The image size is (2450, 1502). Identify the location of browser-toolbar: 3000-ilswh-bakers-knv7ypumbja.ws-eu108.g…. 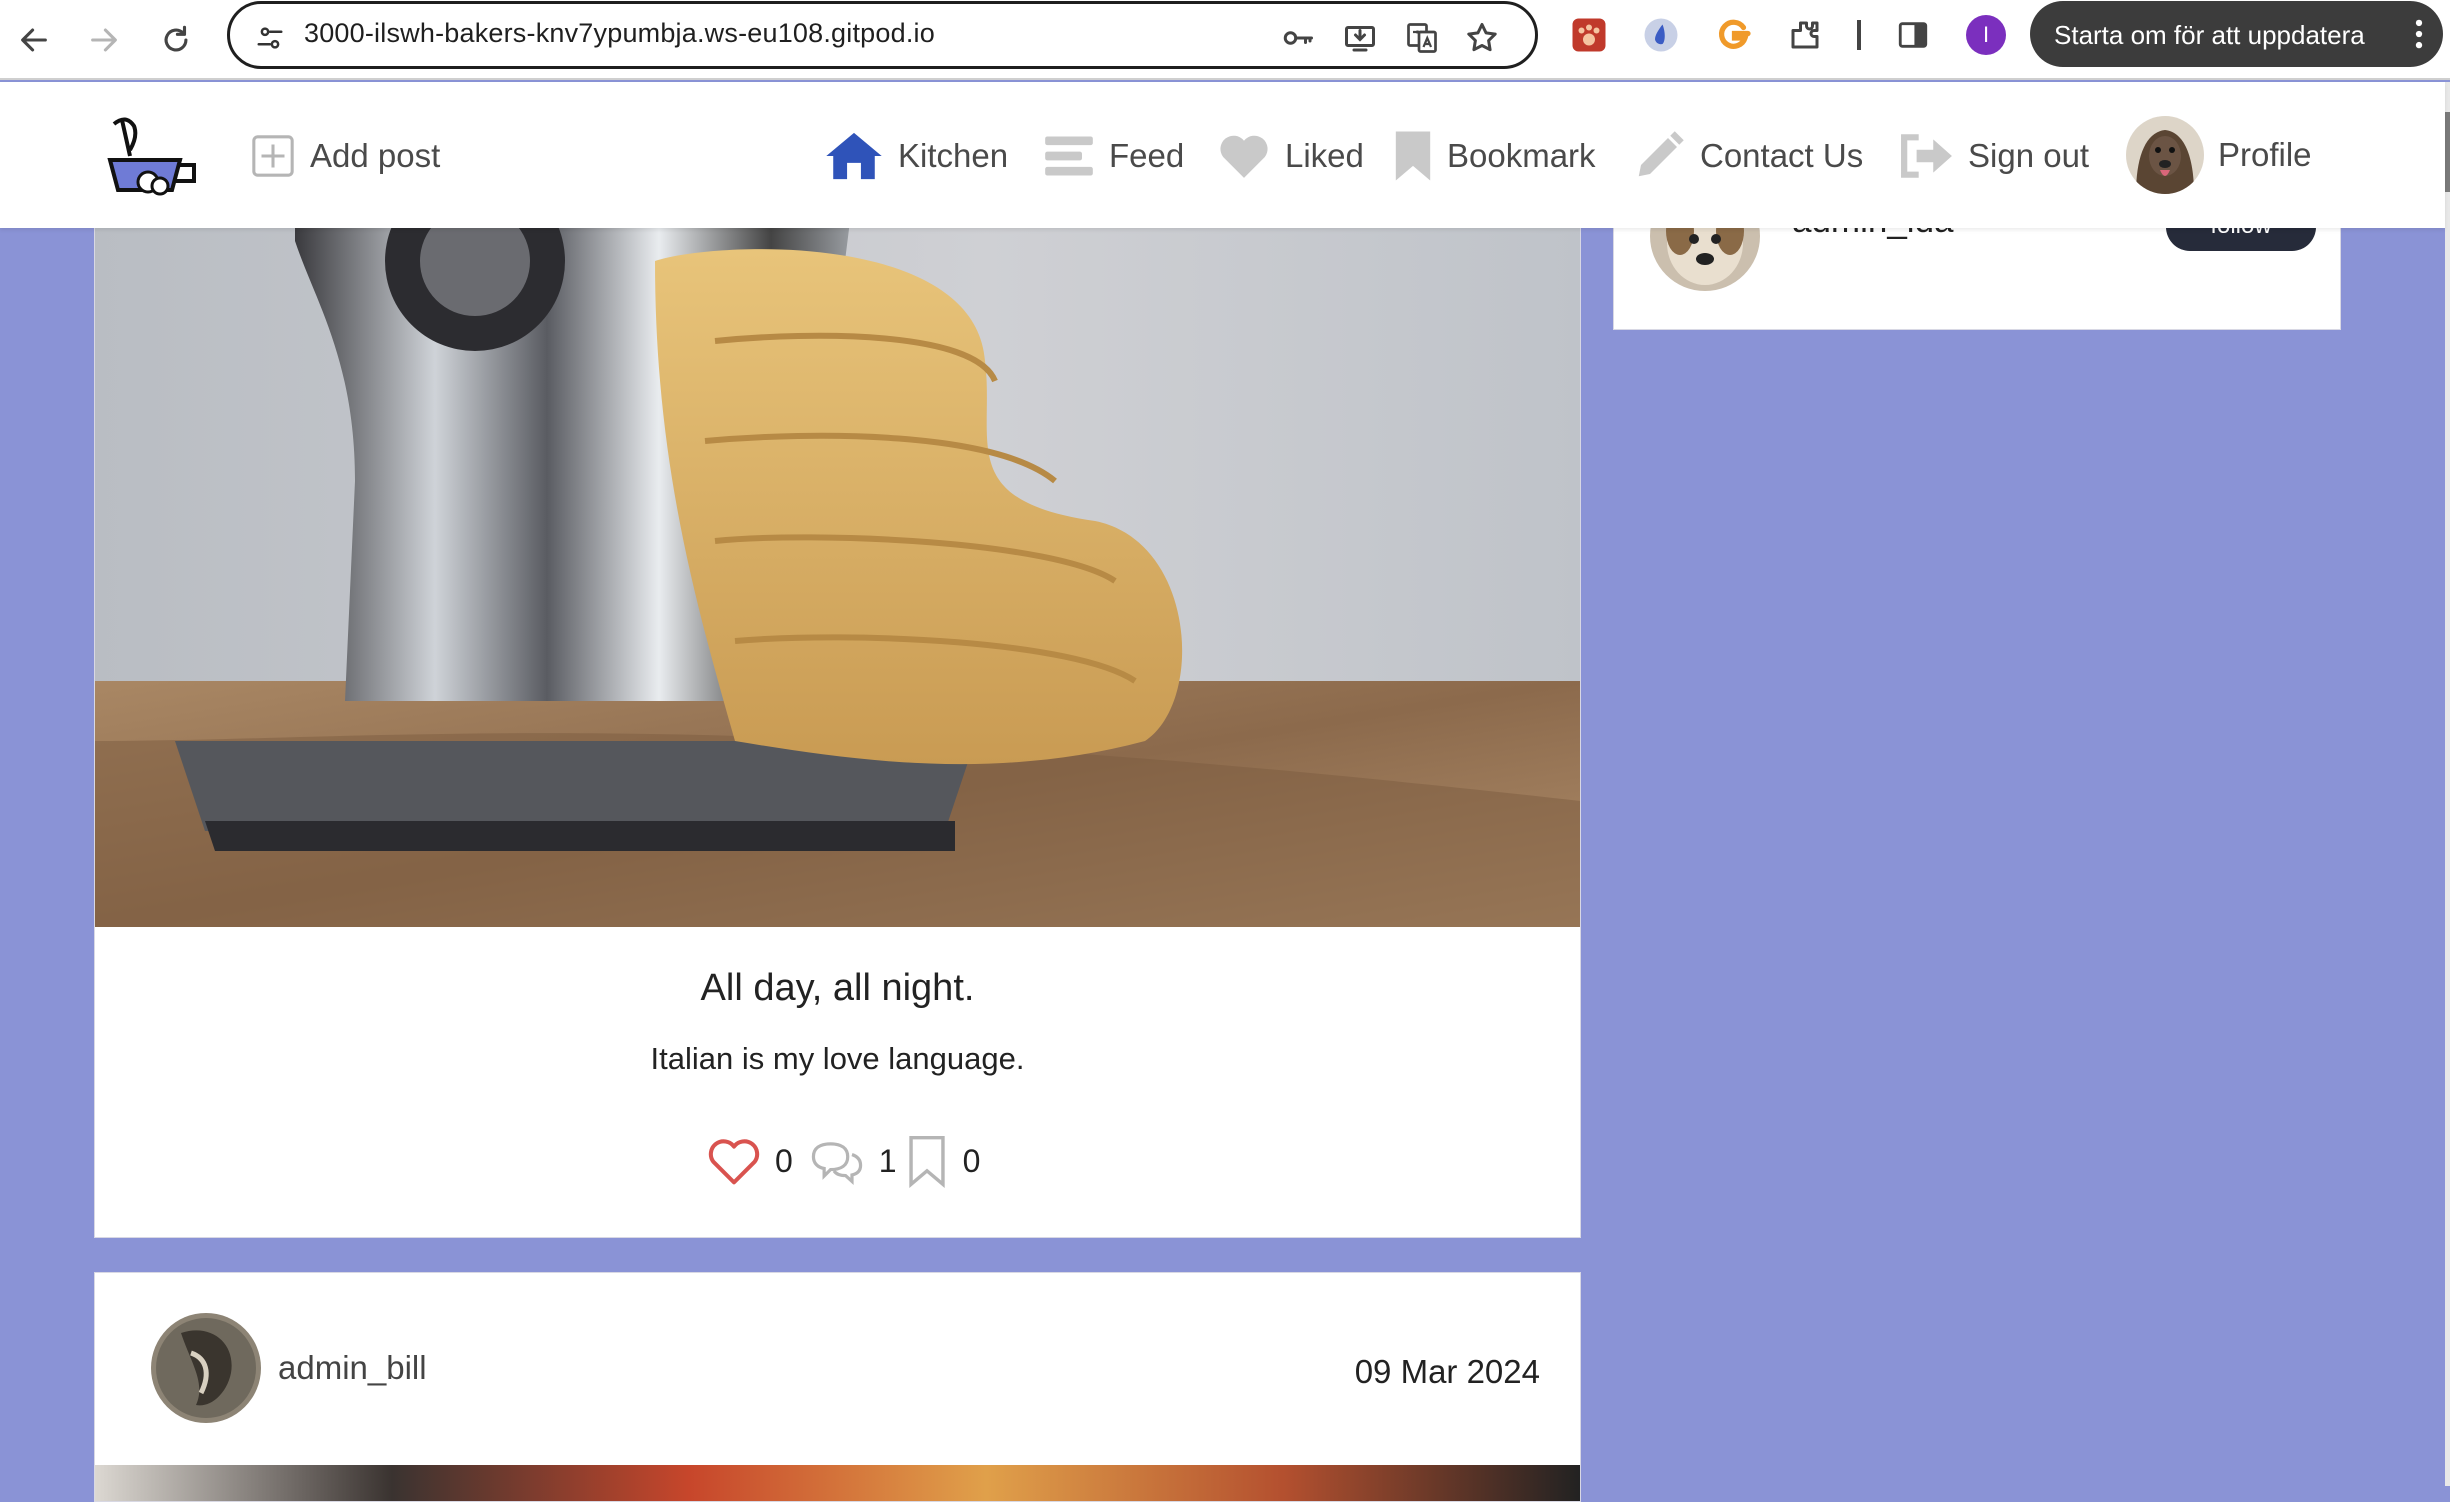
(1225, 40).